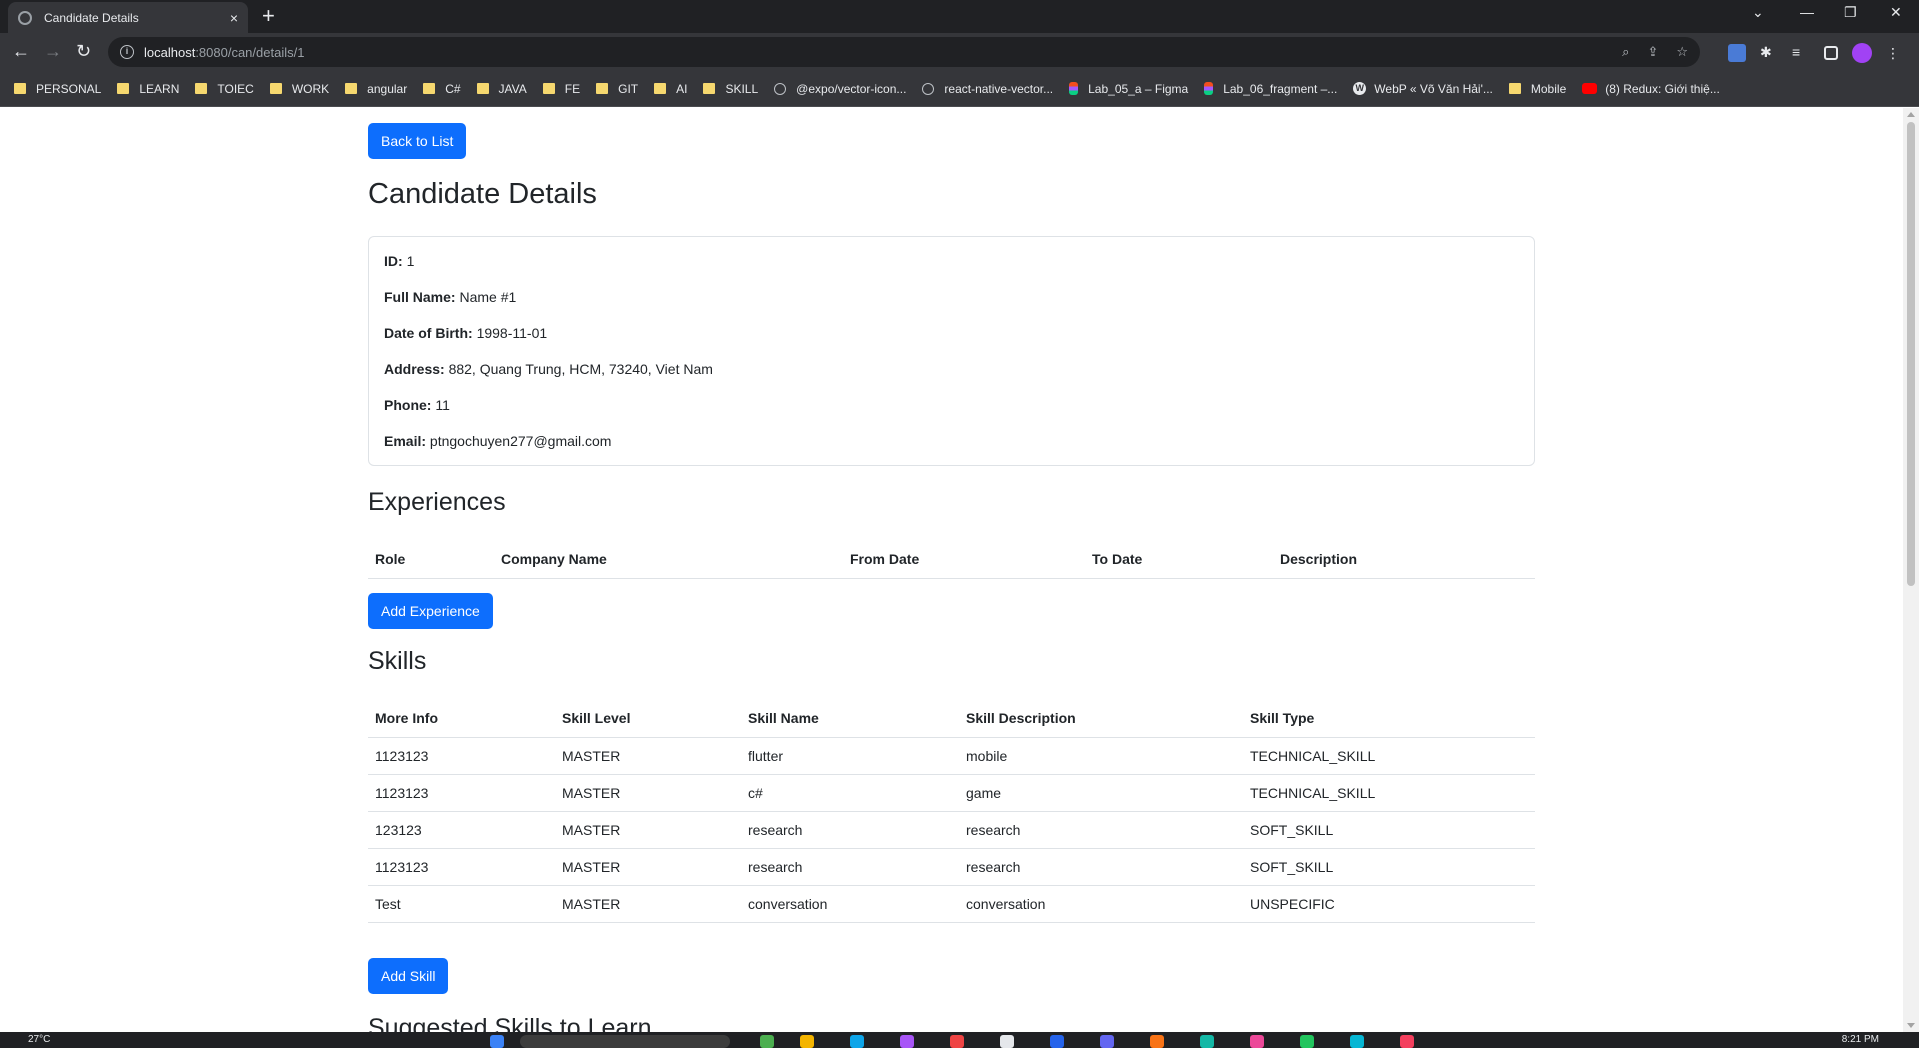 The width and height of the screenshot is (1919, 1048). What do you see at coordinates (807, 1041) in the screenshot?
I see `chrome-taskbar-icon` at bounding box center [807, 1041].